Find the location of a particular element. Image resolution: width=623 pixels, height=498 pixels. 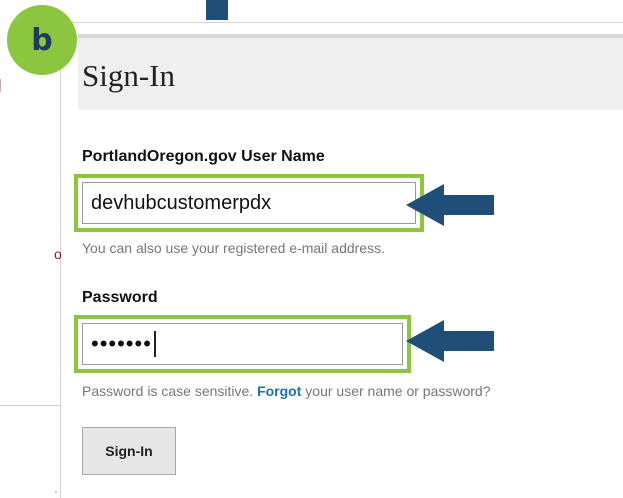

password-hint-tail: your user name or password? is located at coordinates (396, 391).